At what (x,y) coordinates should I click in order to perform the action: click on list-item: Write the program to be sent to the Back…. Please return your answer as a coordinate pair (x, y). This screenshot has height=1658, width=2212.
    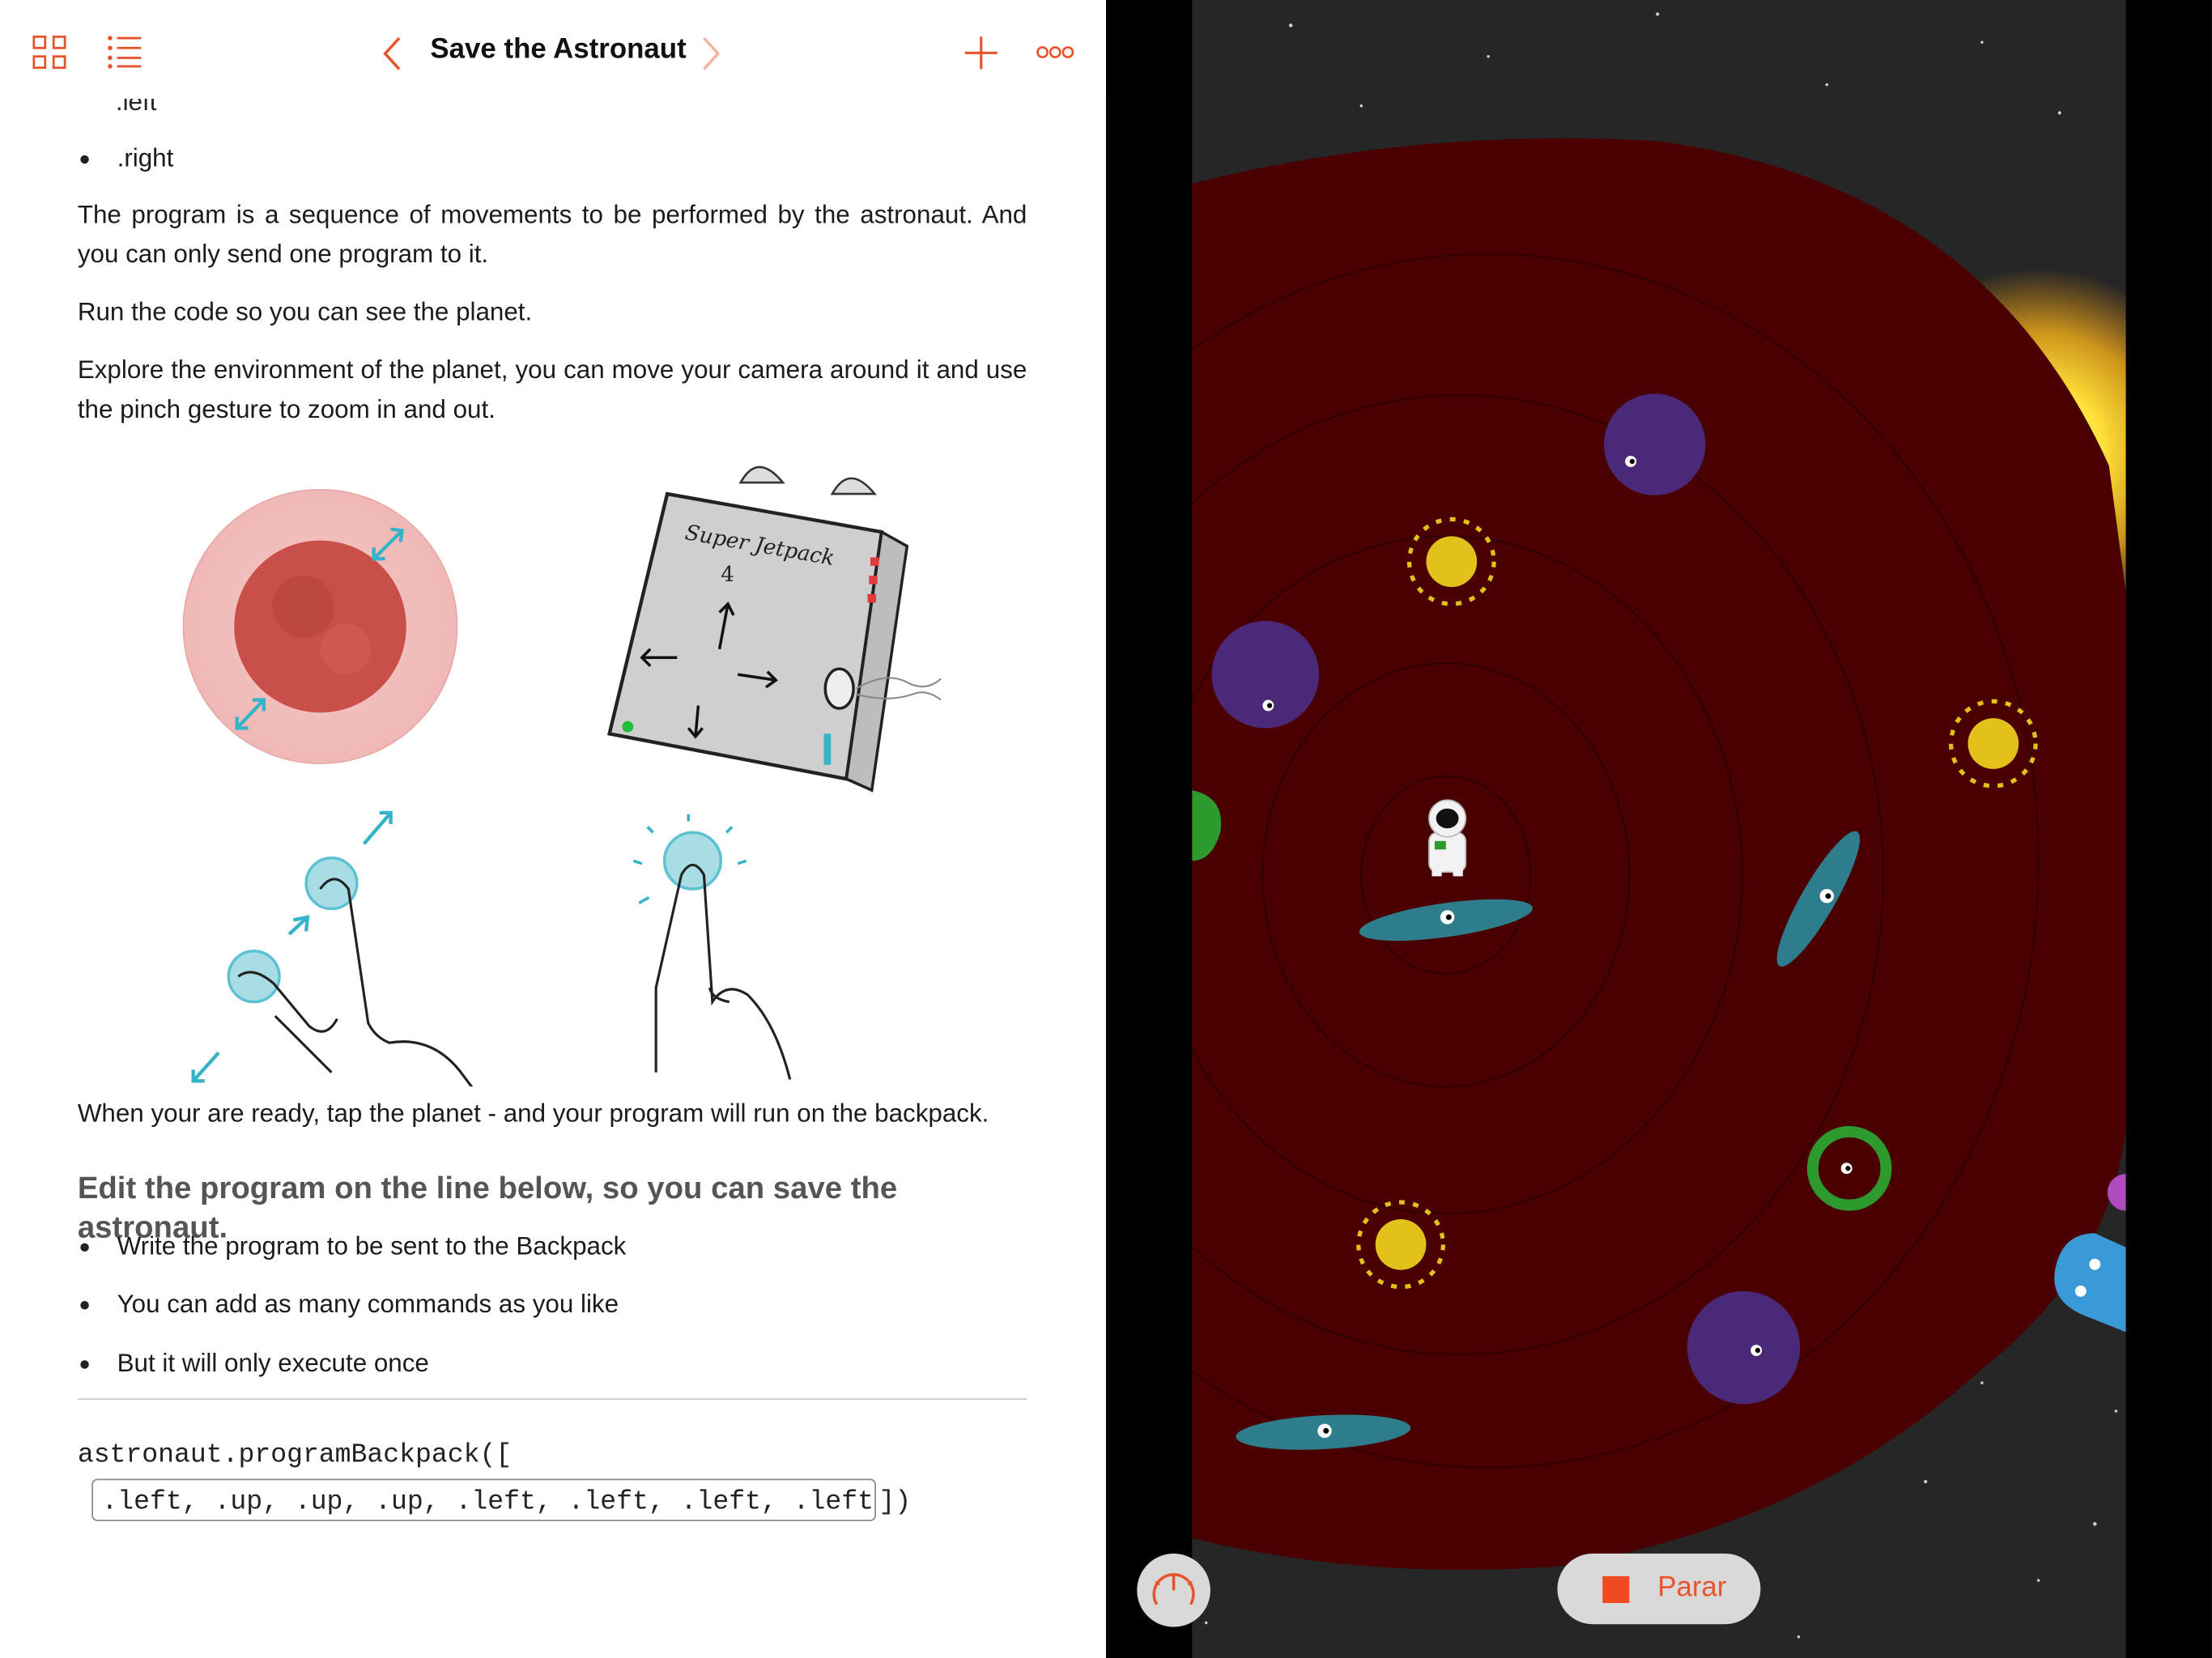
    Looking at the image, I should click on (353, 1246).